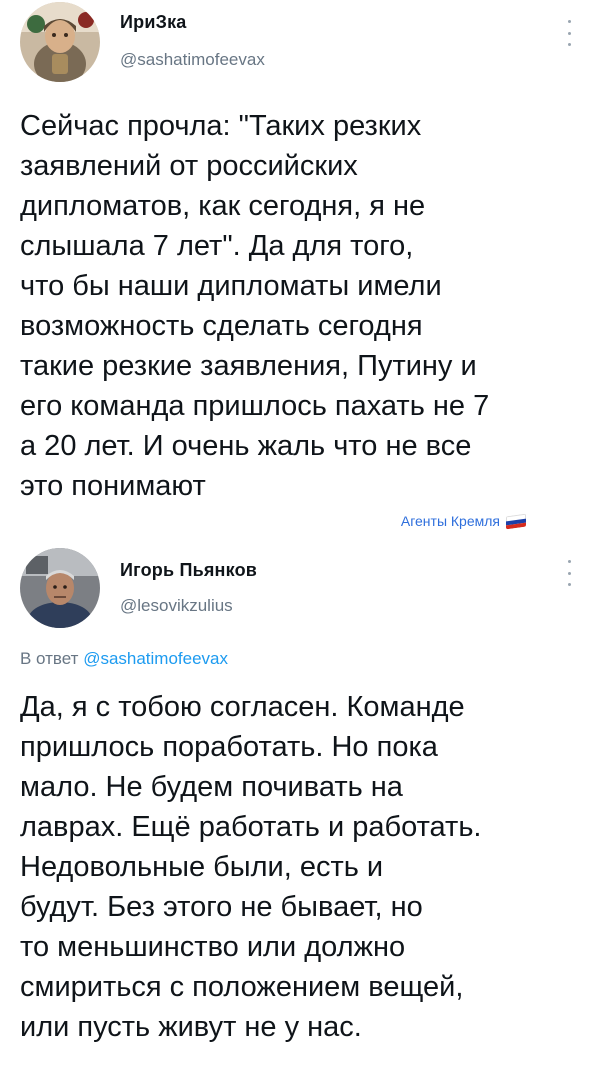 Image resolution: width=598 pixels, height=1080 pixels. What do you see at coordinates (153, 22) in the screenshot?
I see `author-name: ИриЗка` at bounding box center [153, 22].